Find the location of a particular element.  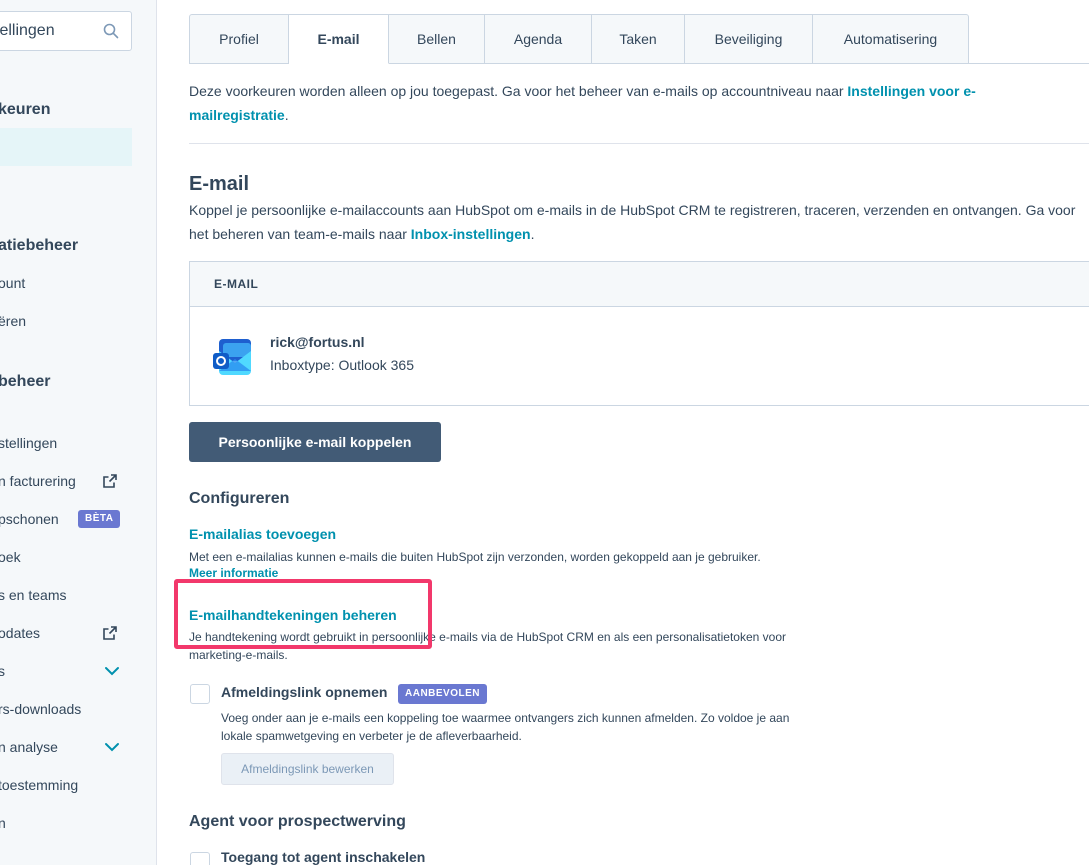

agent-access-label: Toegang tot agent inschakelen is located at coordinates (323, 857).